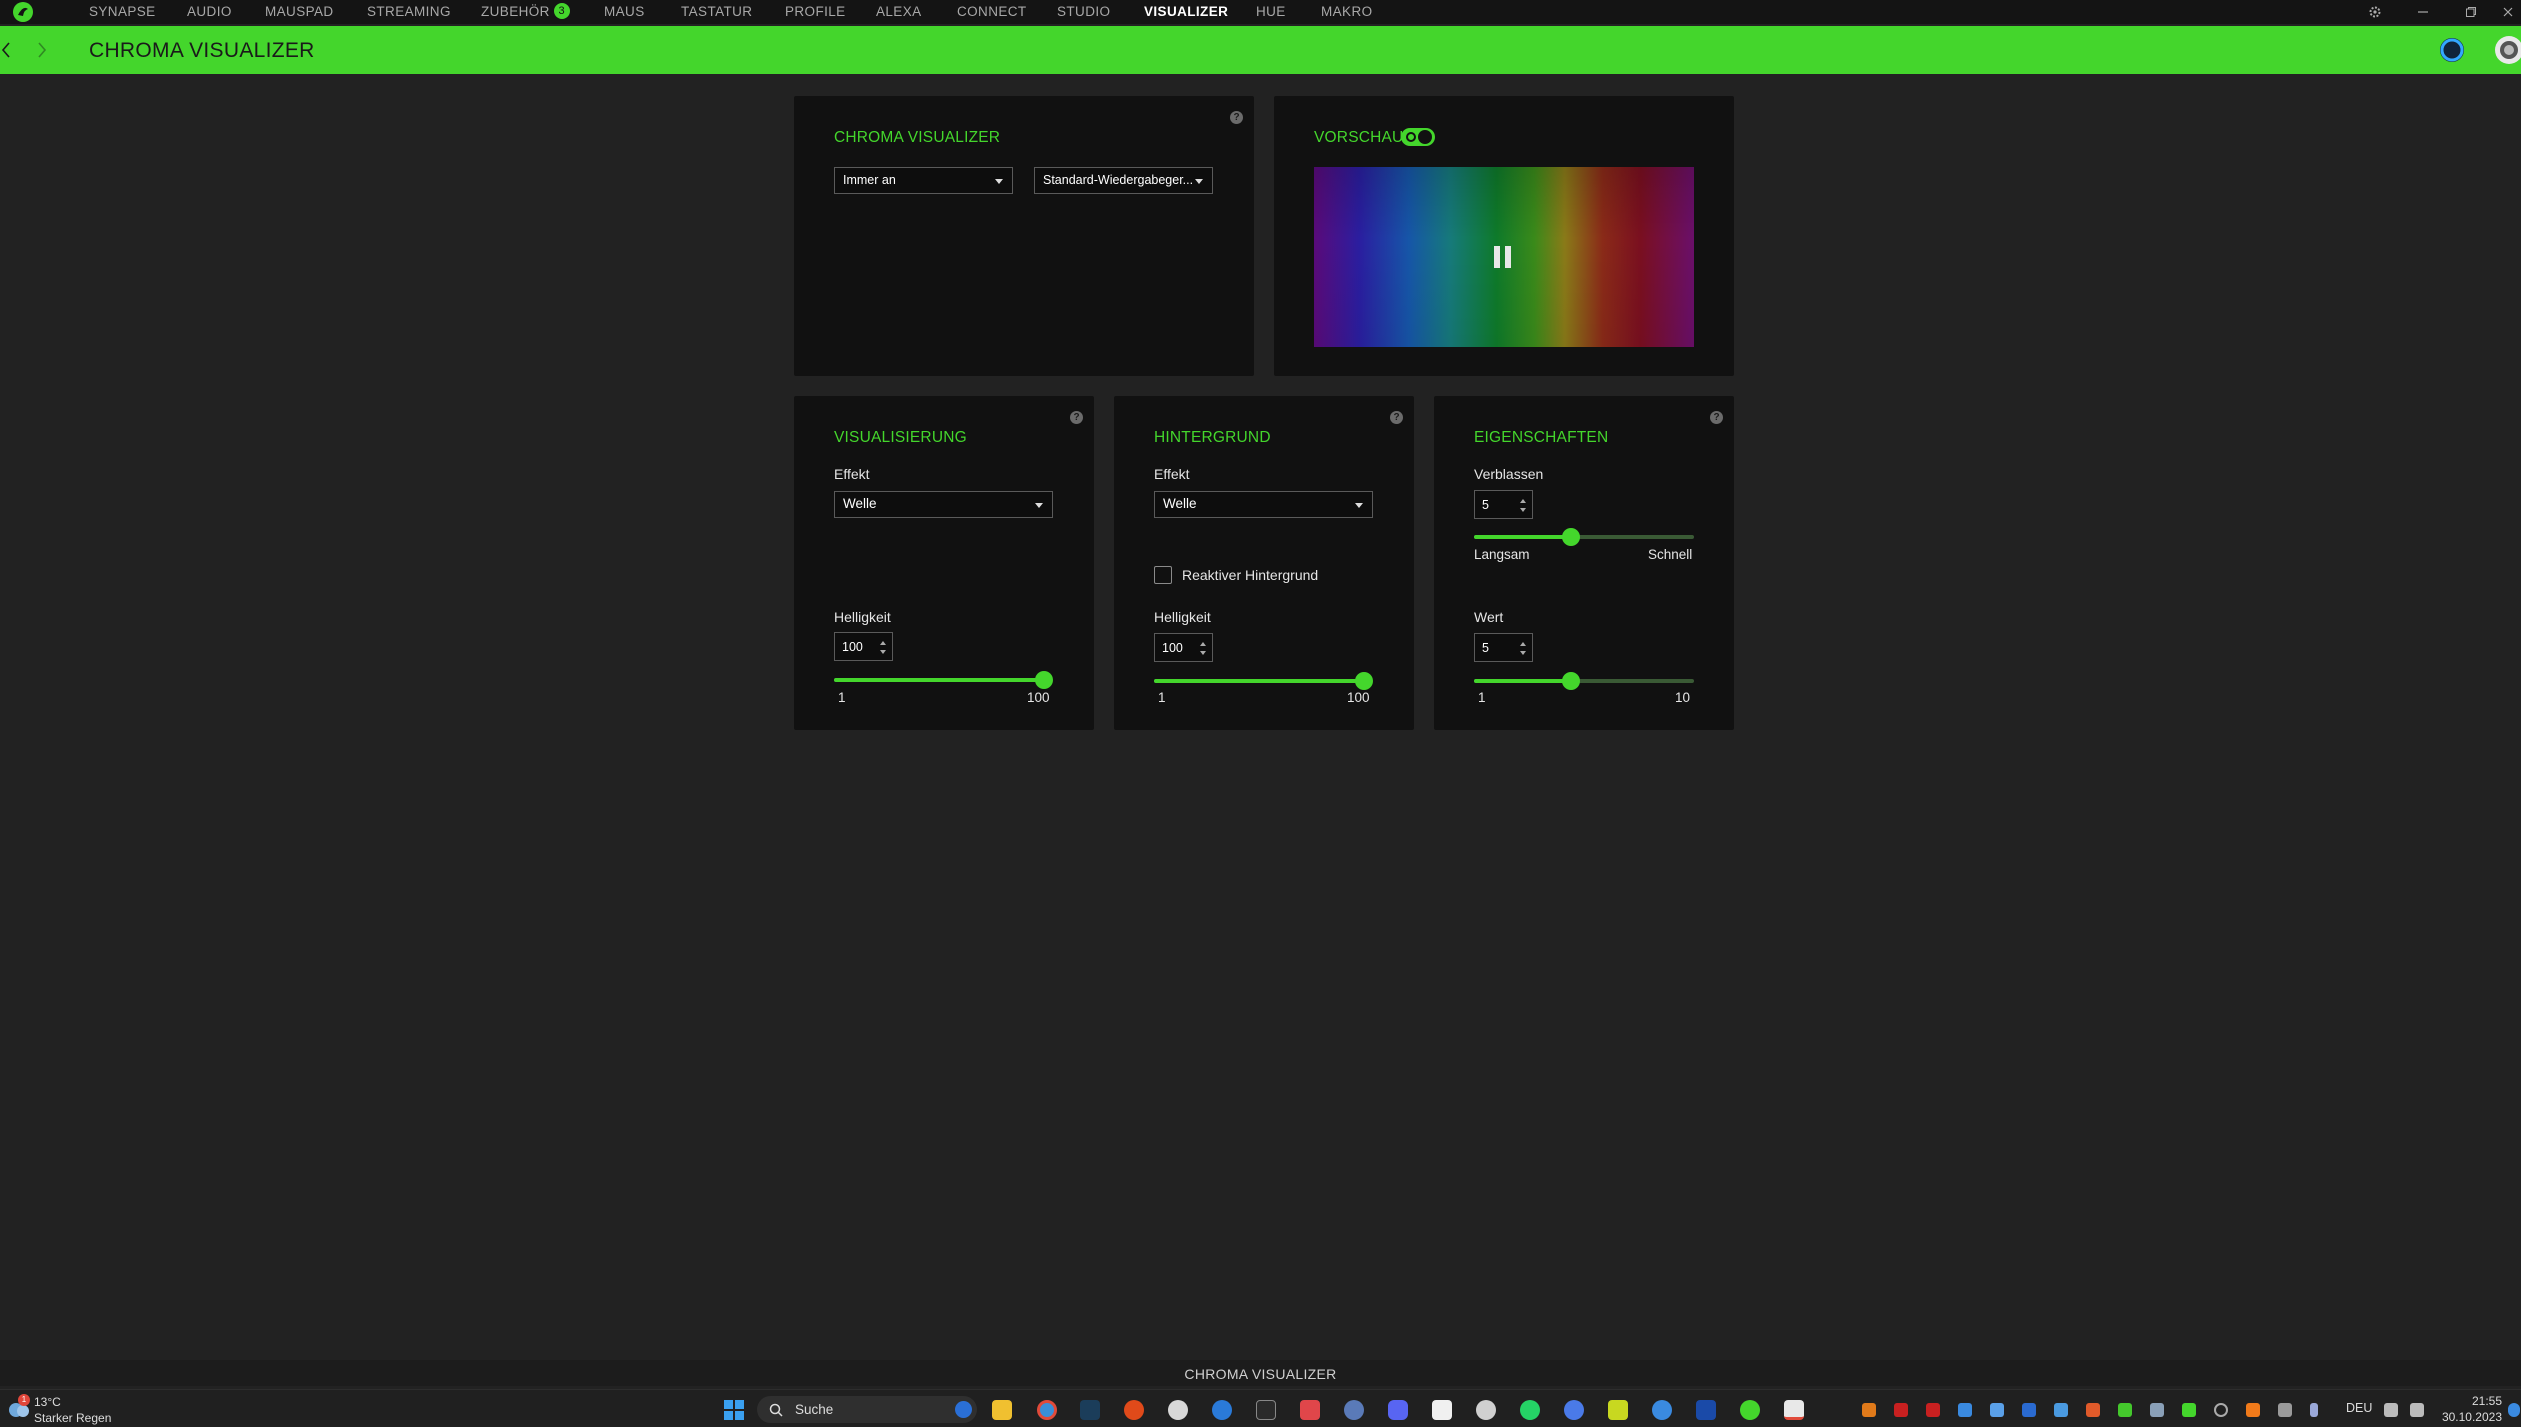 Image resolution: width=2521 pixels, height=1427 pixels. What do you see at coordinates (1047, 1410) in the screenshot?
I see `chrome-icon` at bounding box center [1047, 1410].